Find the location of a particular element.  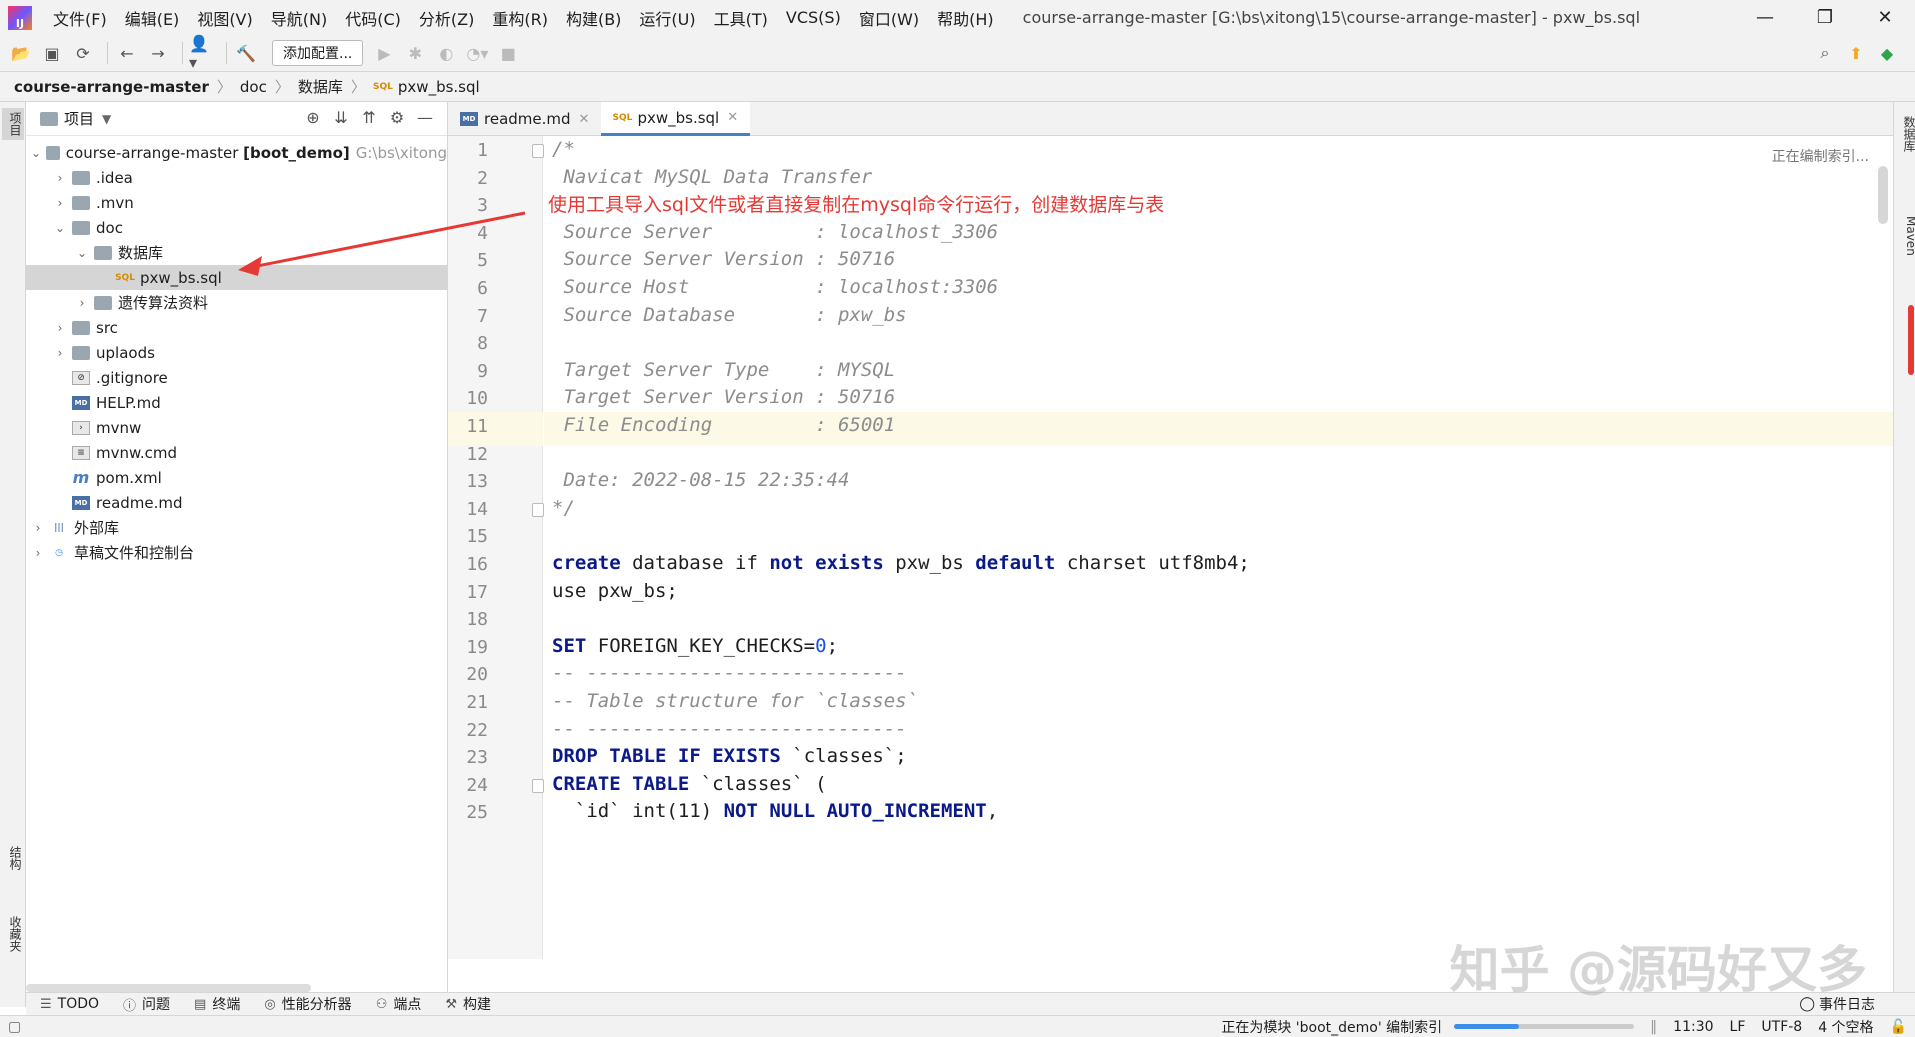

code-line: Date: 2022-08-15 22:35:44 is located at coordinates (700, 480).